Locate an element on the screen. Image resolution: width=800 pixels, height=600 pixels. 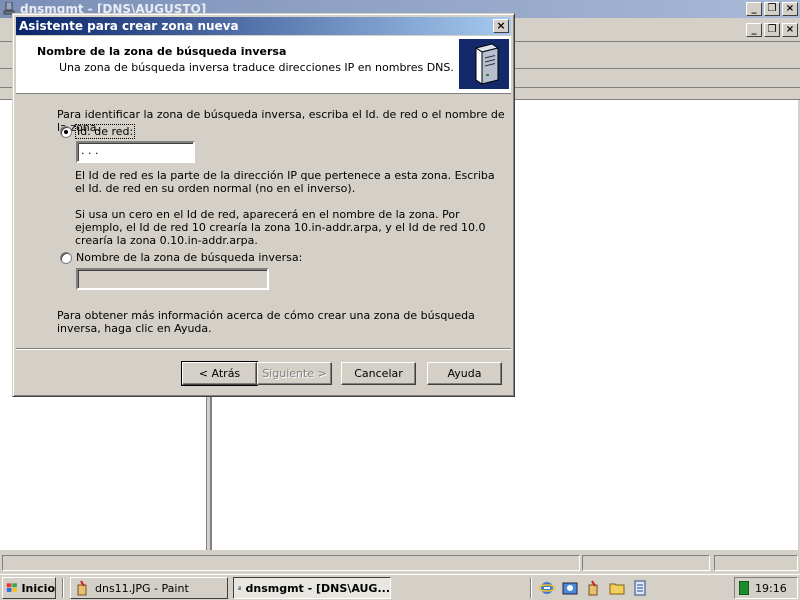
background-window-buttons: _ ❐ × is located at coordinates (772, 9).